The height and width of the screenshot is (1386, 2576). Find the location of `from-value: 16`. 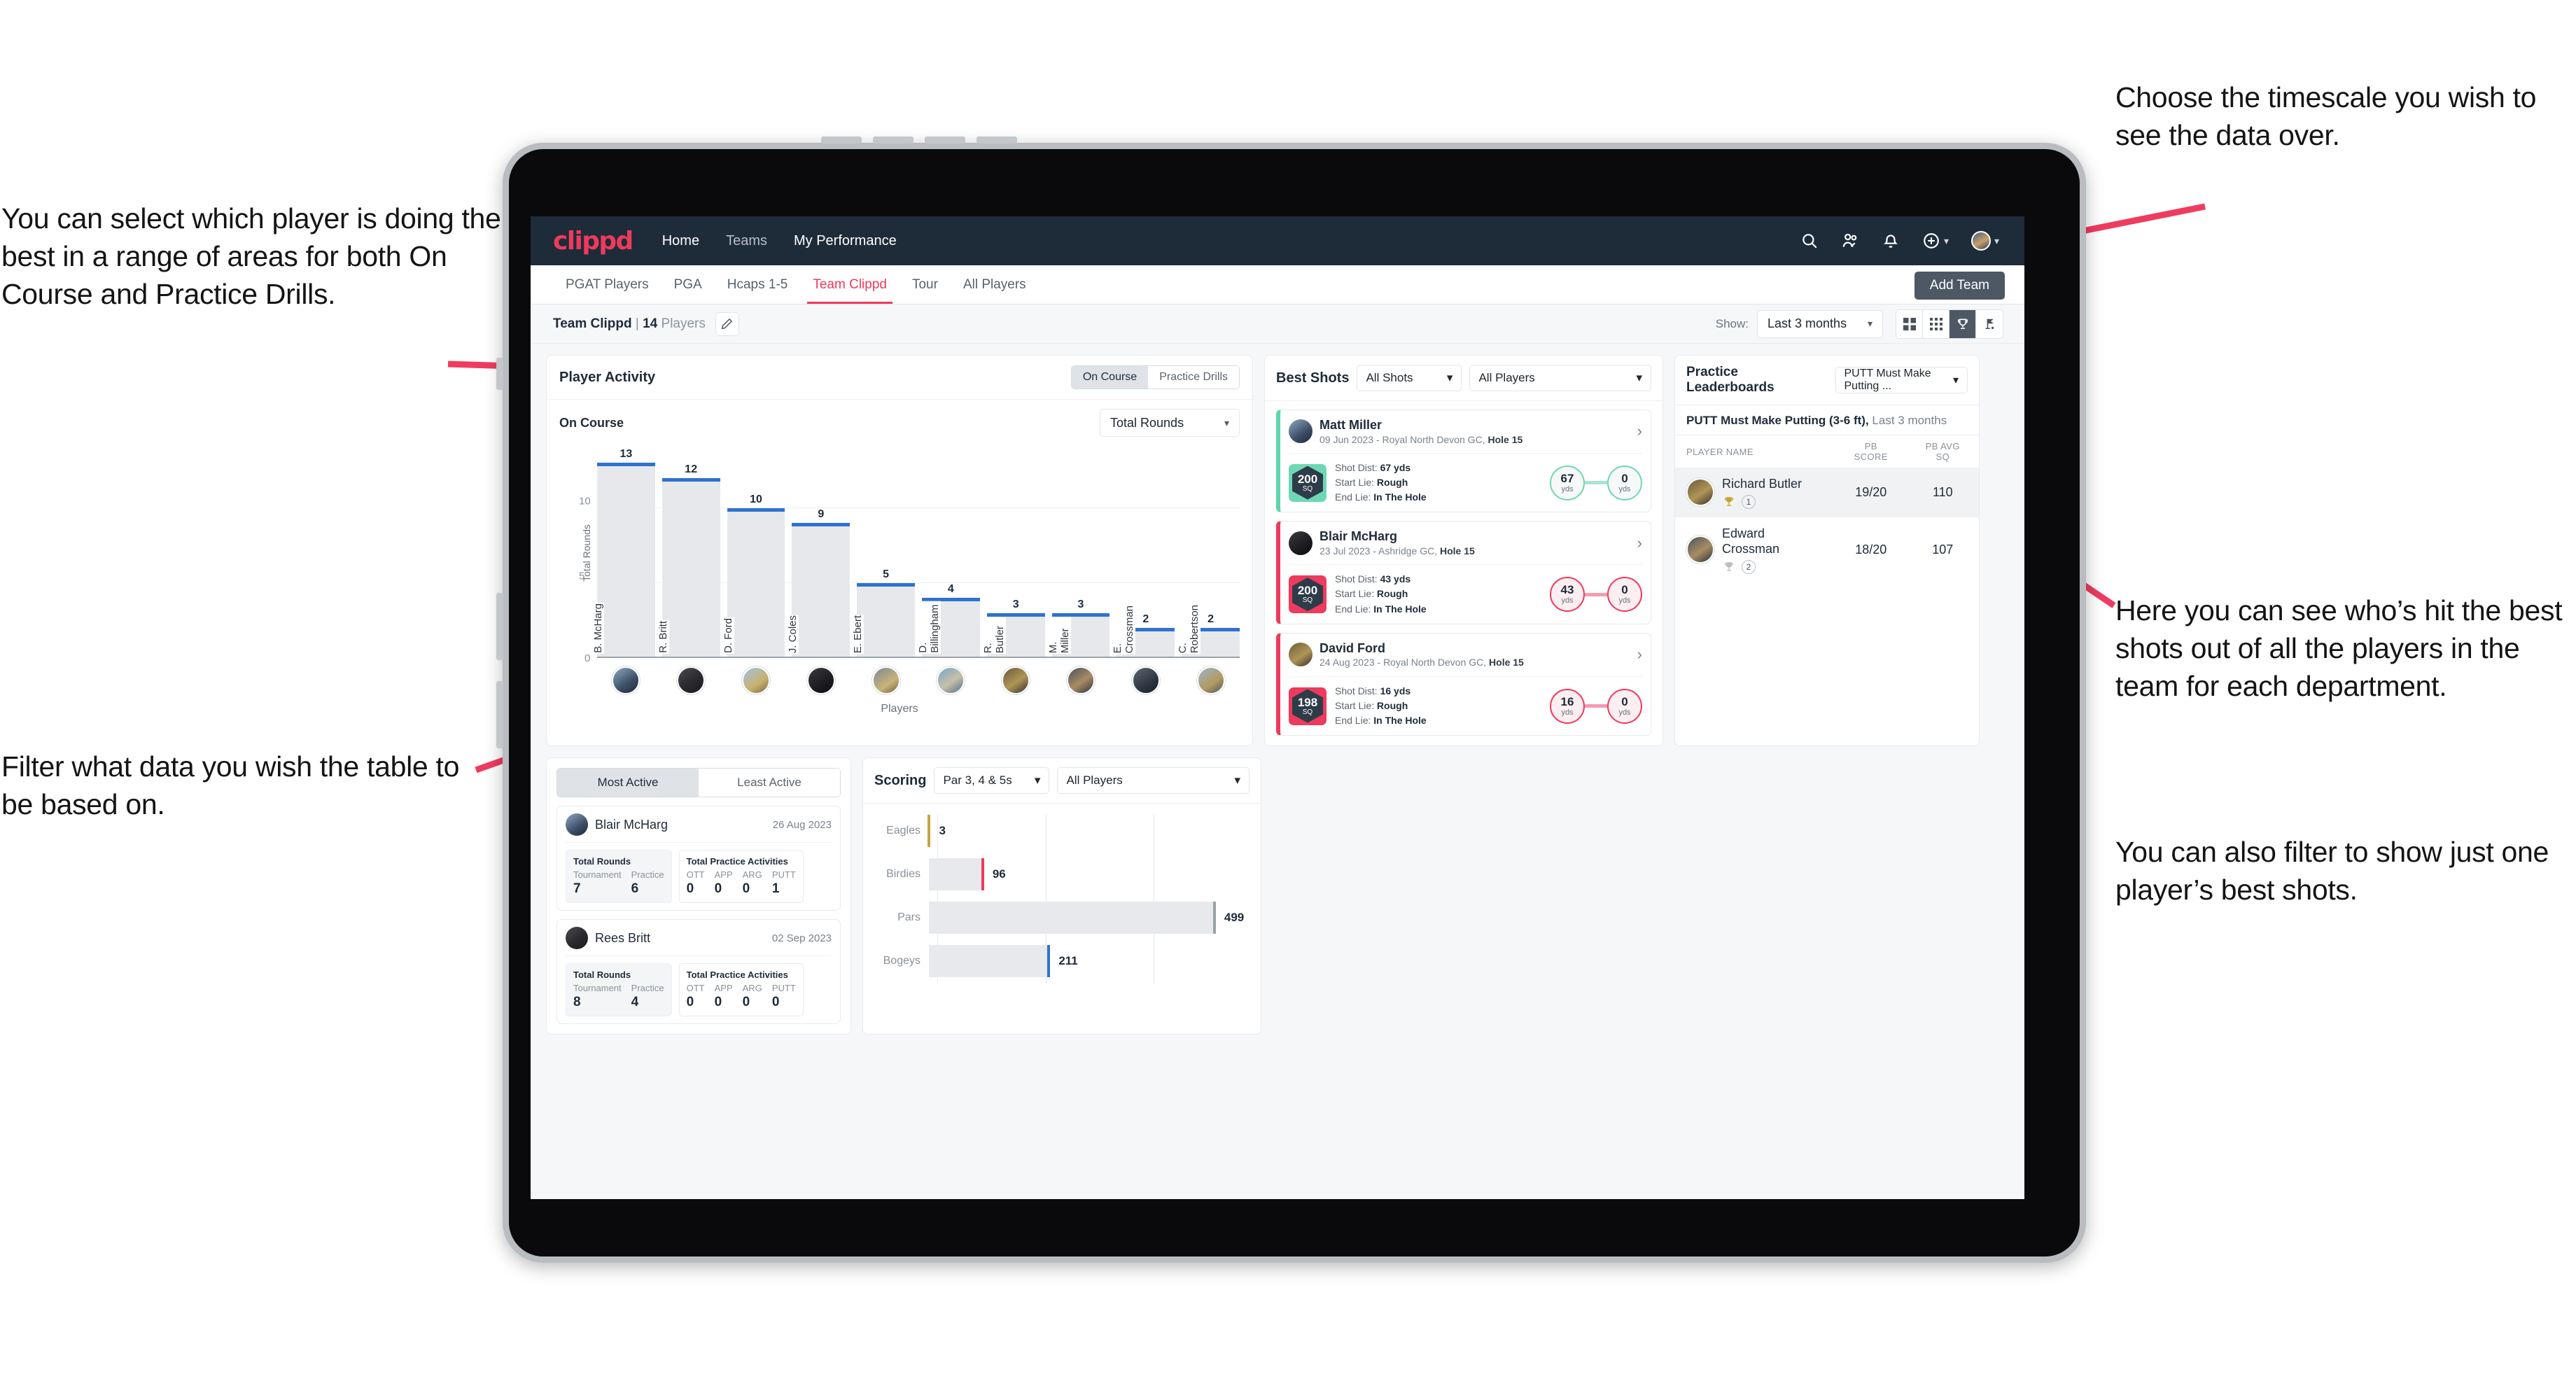

from-value: 16 is located at coordinates (1567, 701).